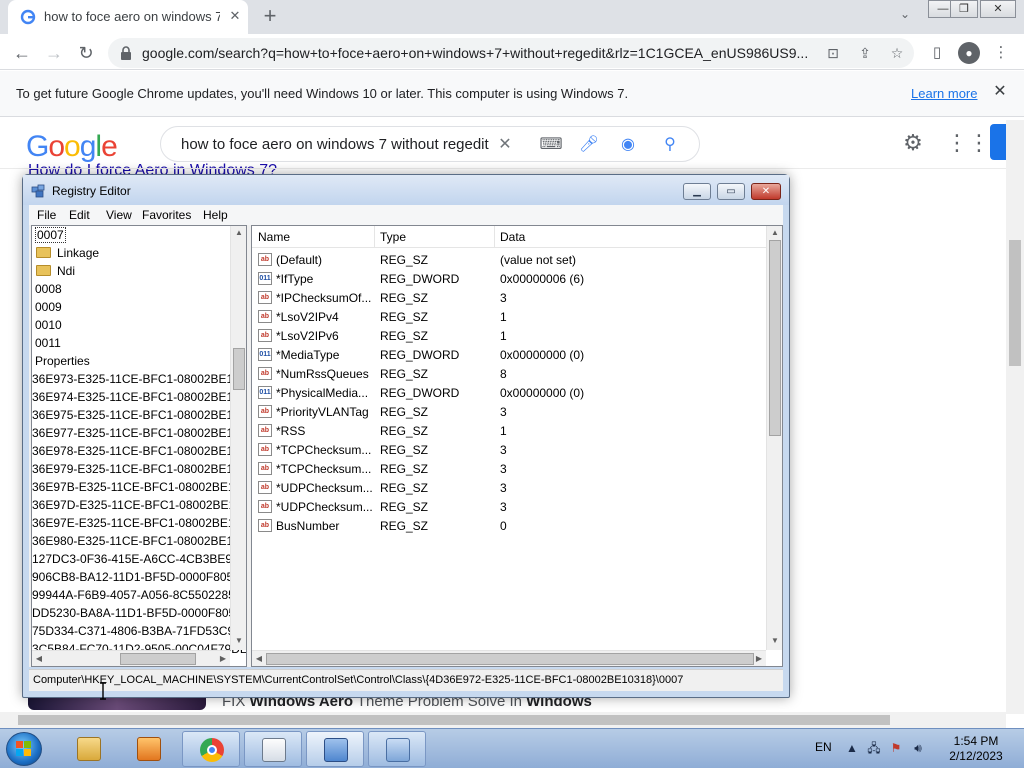  Describe the element at coordinates (166, 215) in the screenshot. I see `menu-favorites: Favorites` at that location.